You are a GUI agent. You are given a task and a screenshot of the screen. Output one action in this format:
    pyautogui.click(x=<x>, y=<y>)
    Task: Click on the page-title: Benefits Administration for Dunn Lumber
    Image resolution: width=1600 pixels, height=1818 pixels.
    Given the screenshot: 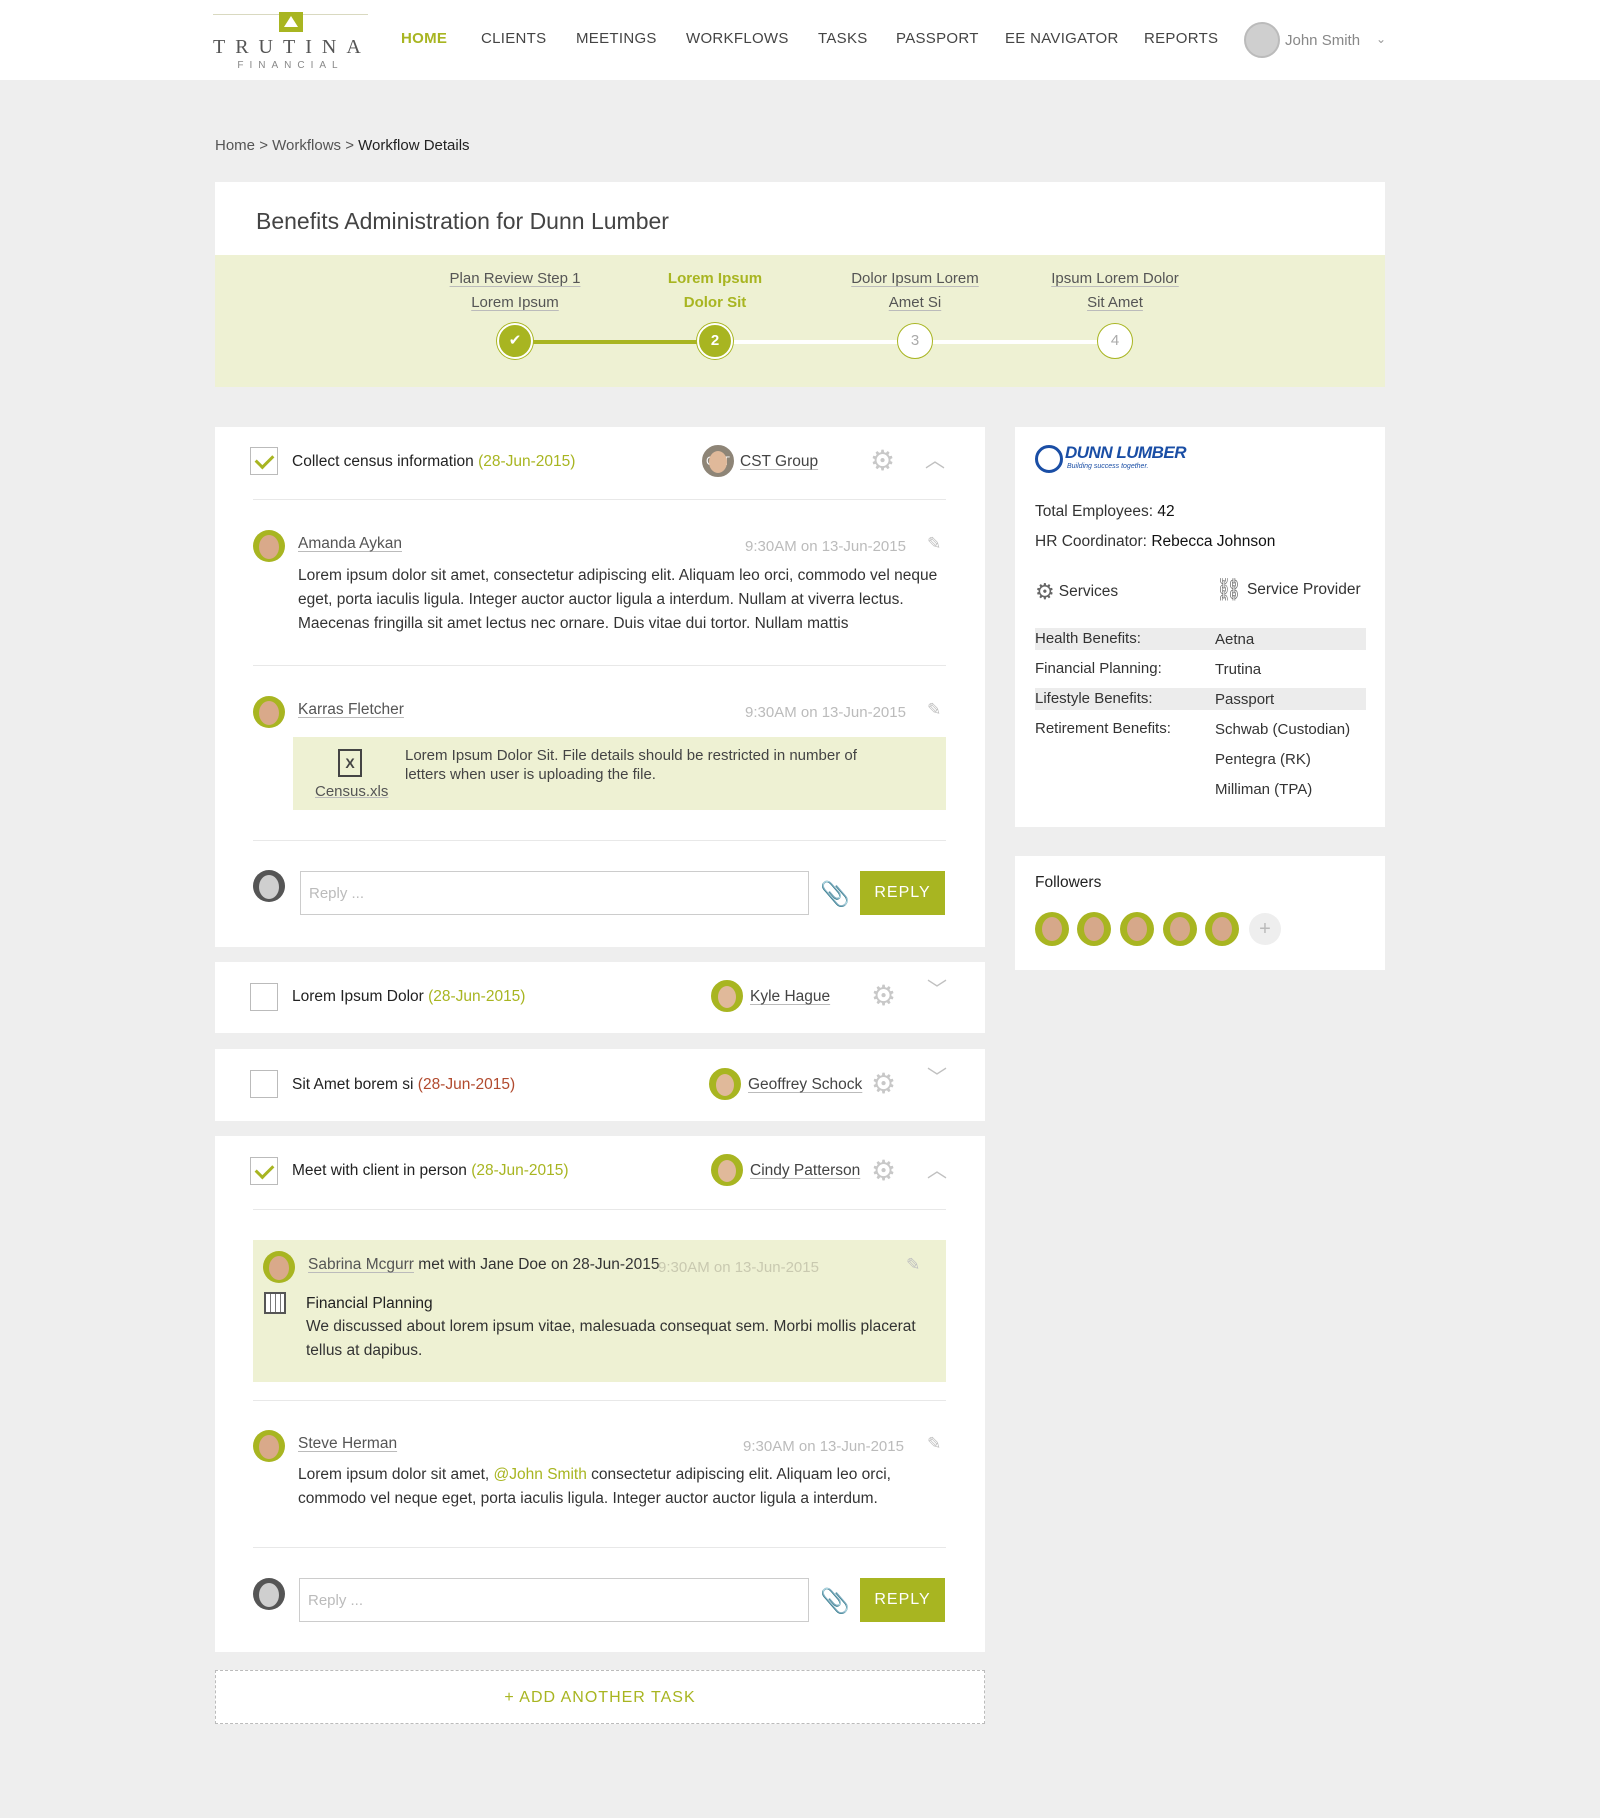 What is the action you would take?
    pyautogui.click(x=462, y=221)
    